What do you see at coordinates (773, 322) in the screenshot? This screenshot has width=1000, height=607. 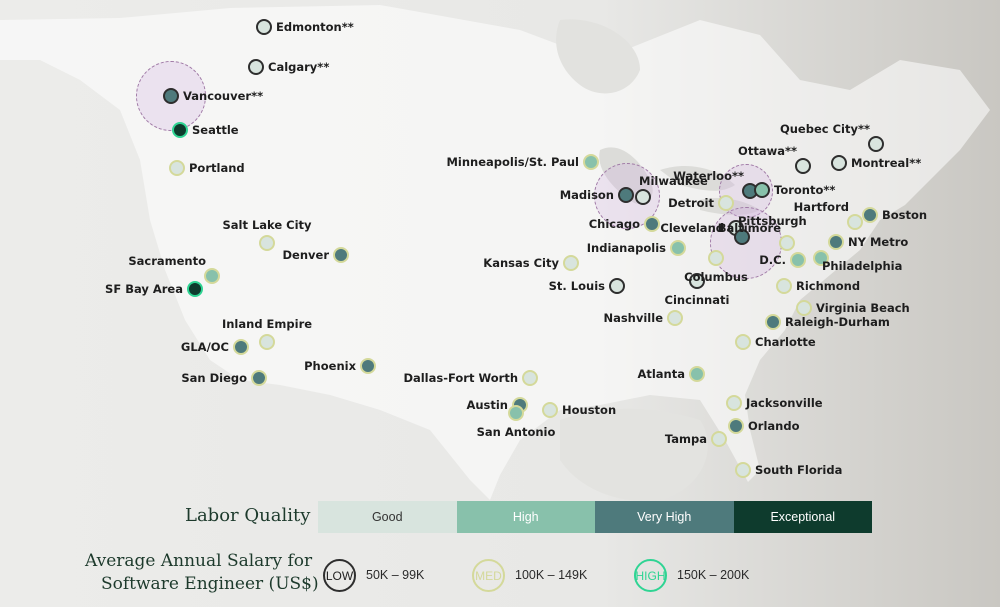 I see `city-marker-raleigh-durham` at bounding box center [773, 322].